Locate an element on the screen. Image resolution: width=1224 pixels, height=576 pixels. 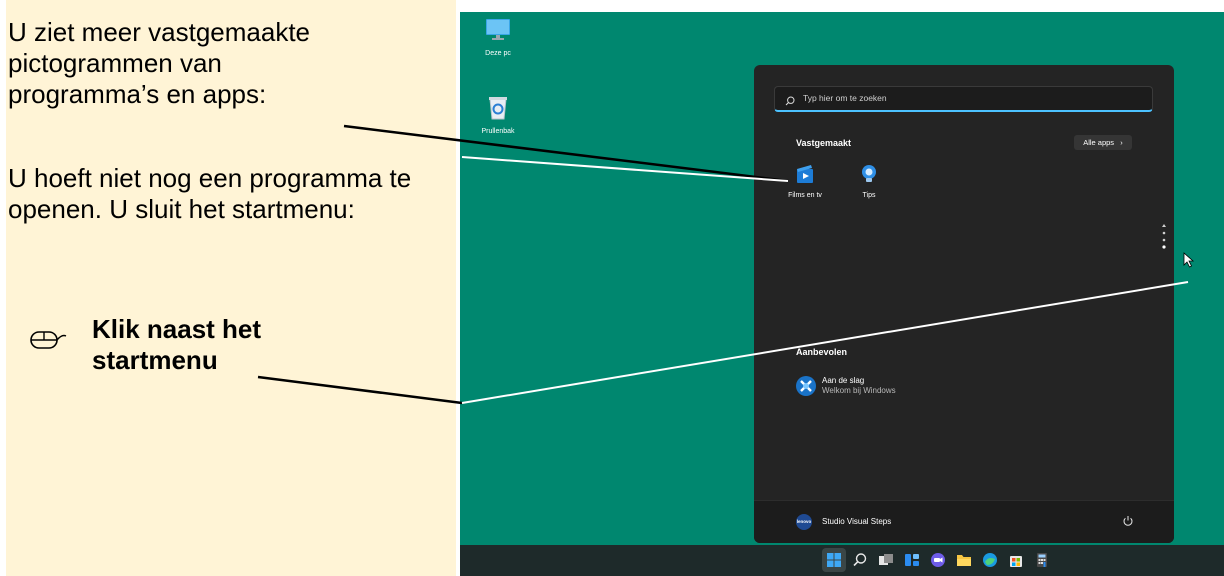
callout-line-action is located at coordinates (360, 390).